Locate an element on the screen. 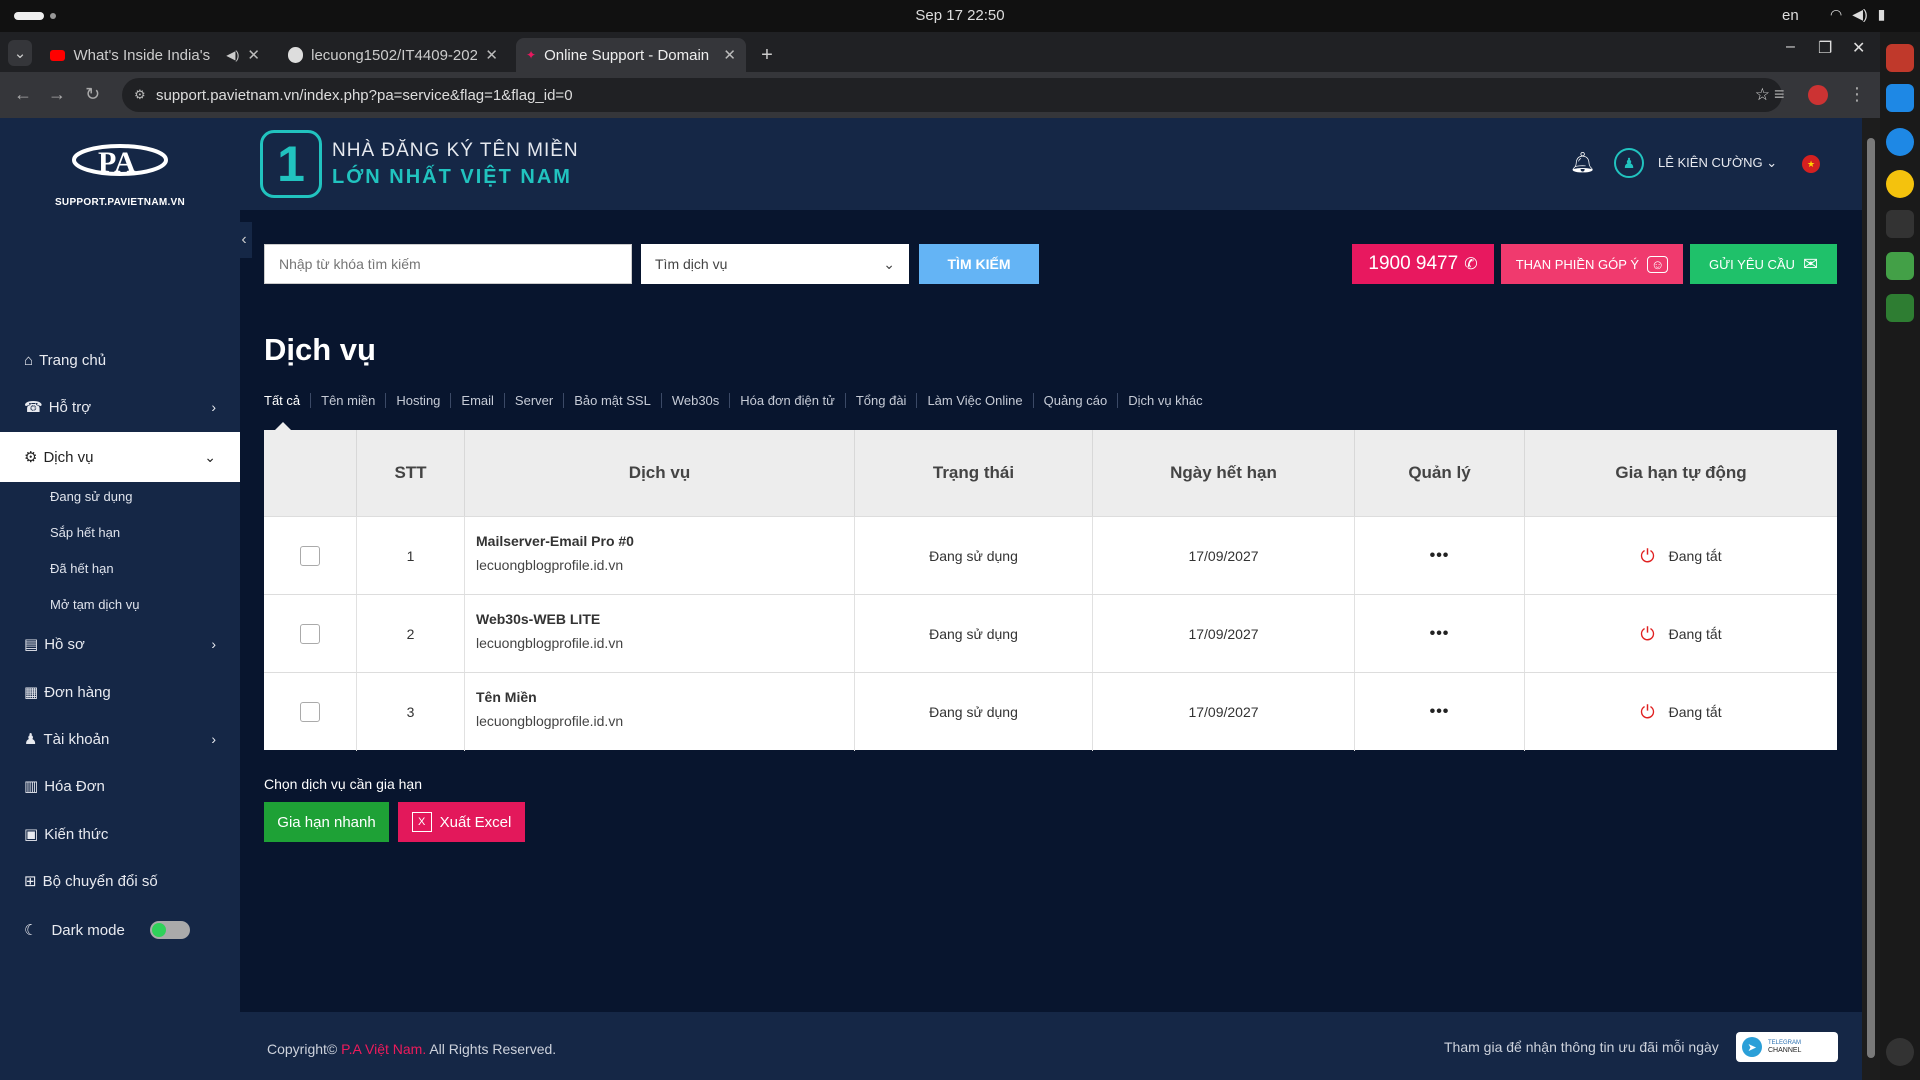 Image resolution: width=1920 pixels, height=1080 pixels. sidebar-item-label: Dịch vụ is located at coordinates (68, 457).